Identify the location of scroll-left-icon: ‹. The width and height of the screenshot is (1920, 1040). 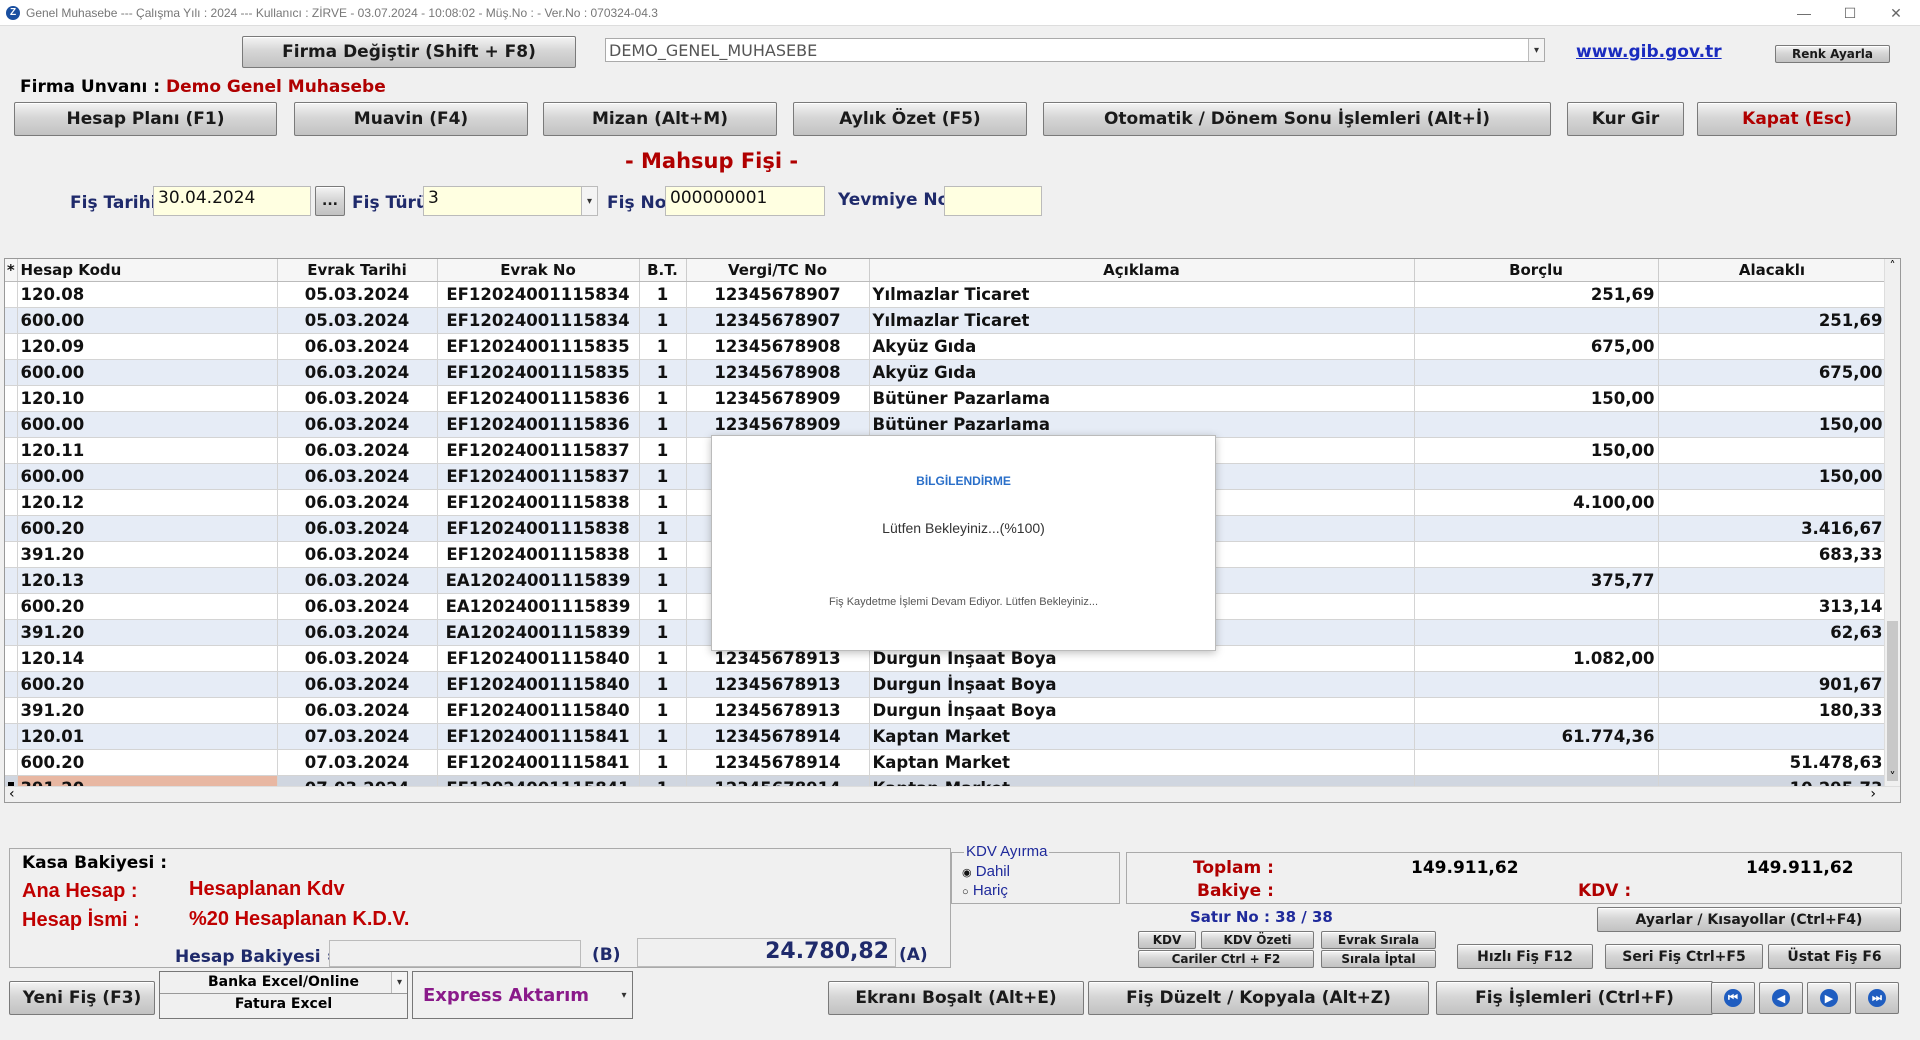
(12, 794).